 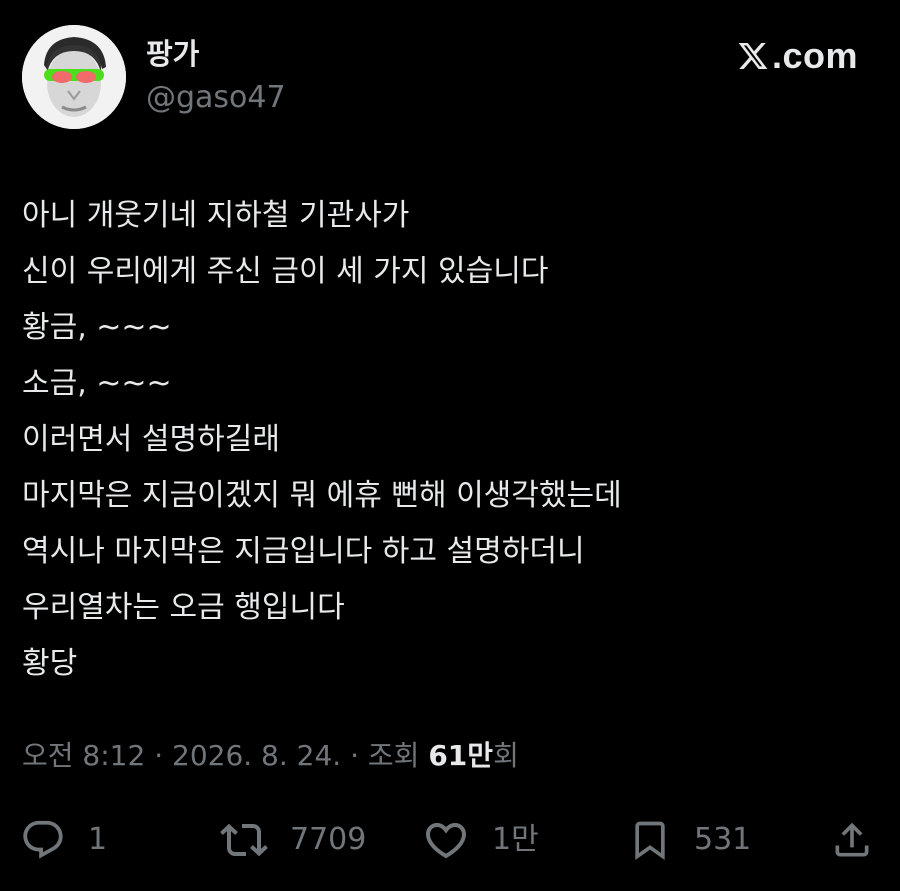 I want to click on views-suffix: 회, so click(x=506, y=755).